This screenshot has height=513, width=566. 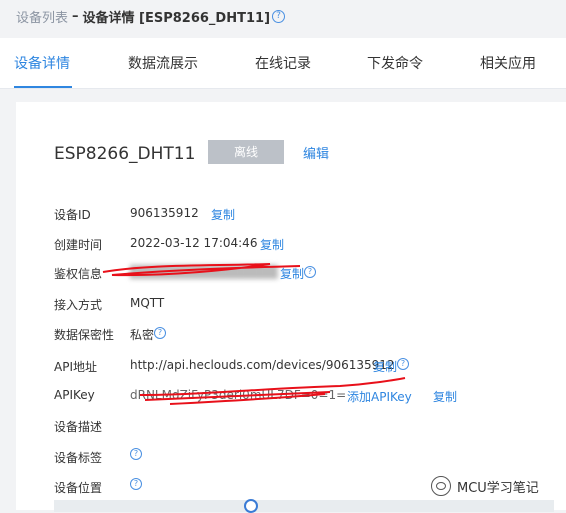 What do you see at coordinates (78, 458) in the screenshot?
I see `tags-label: 设备标签` at bounding box center [78, 458].